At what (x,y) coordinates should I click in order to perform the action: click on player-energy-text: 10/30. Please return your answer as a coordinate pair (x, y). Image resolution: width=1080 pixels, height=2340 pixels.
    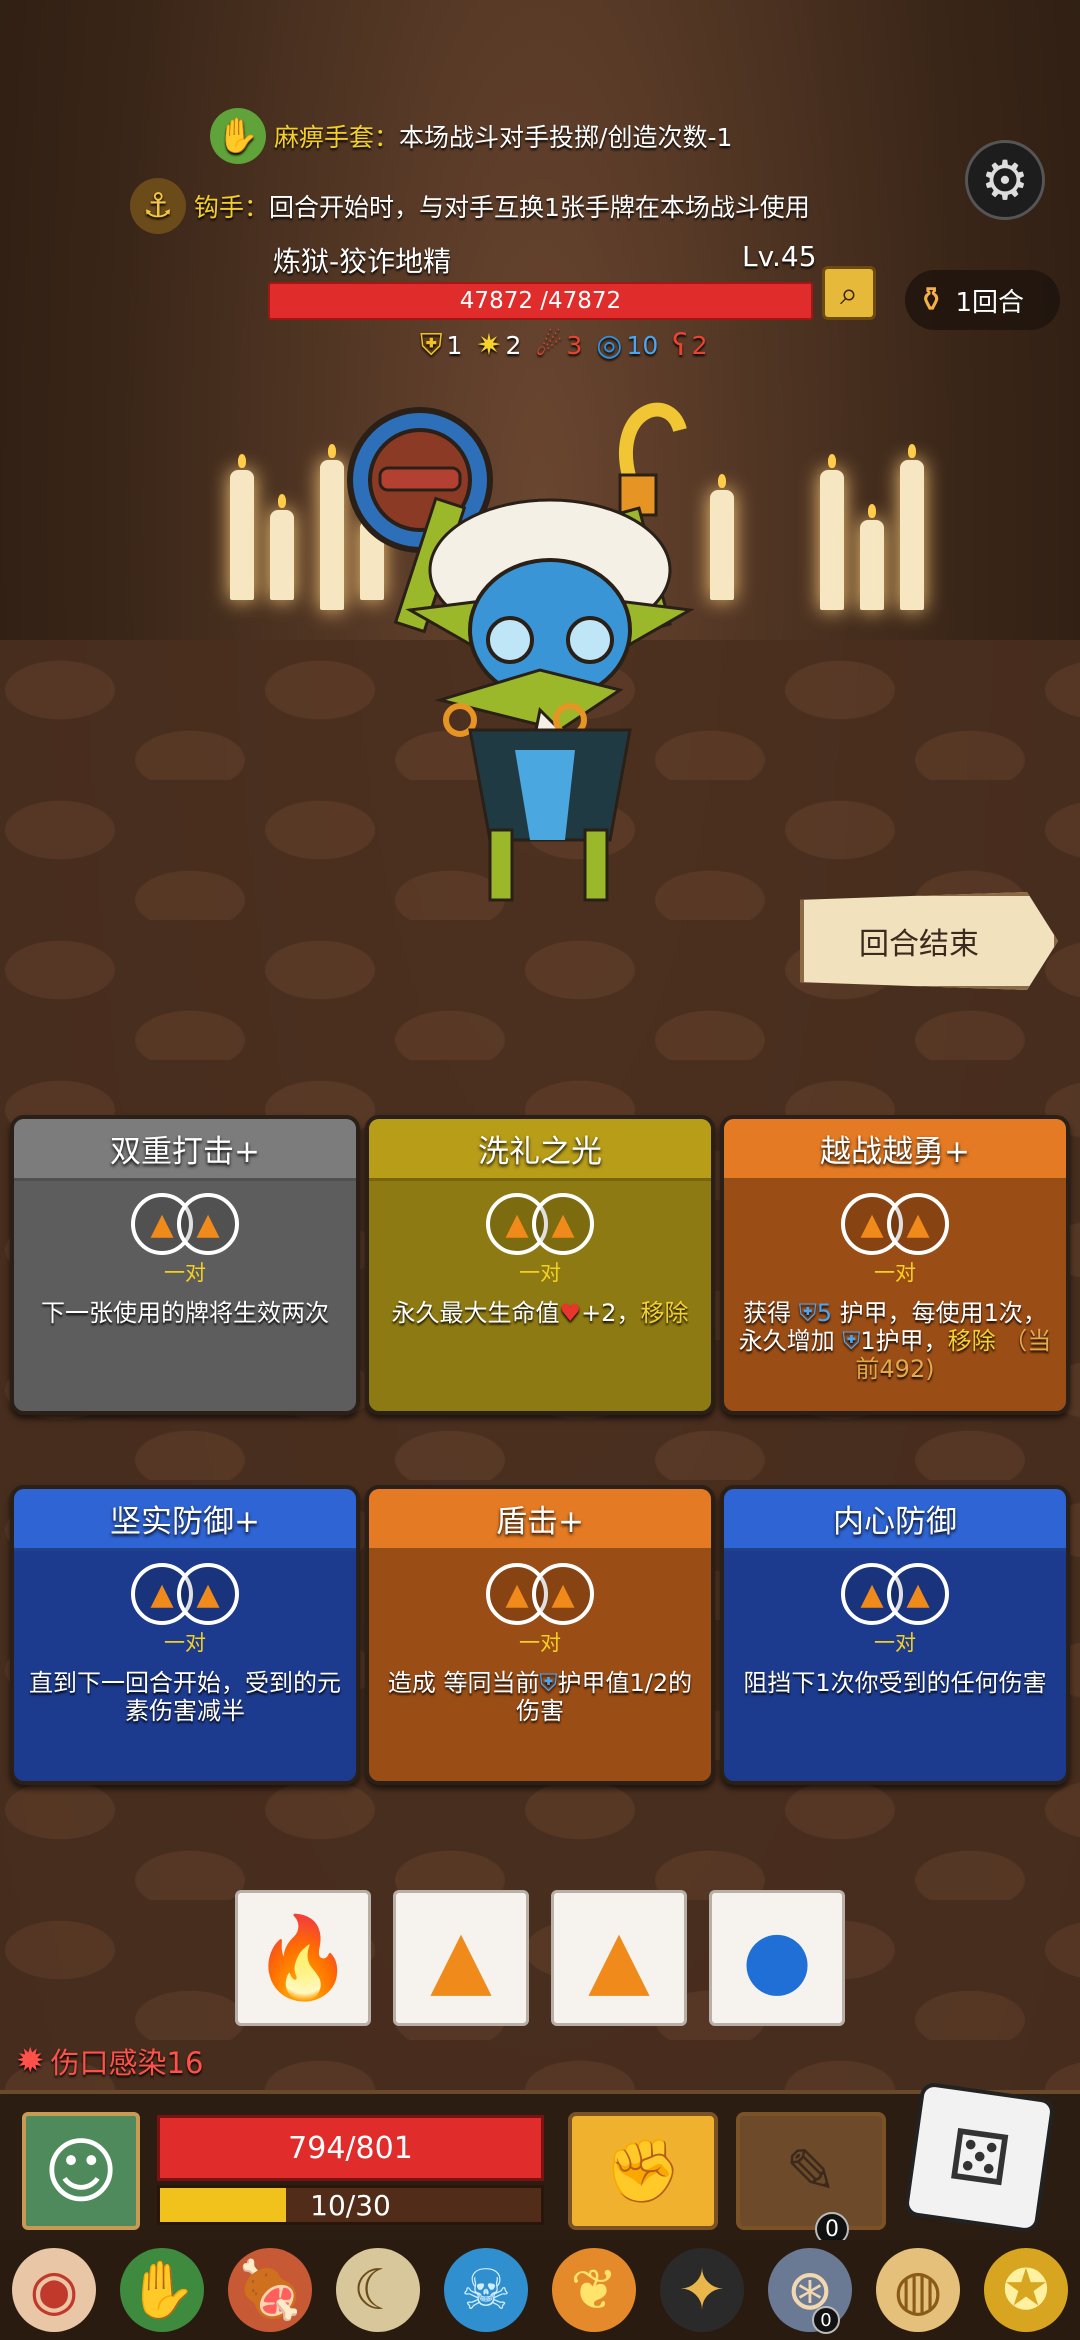
    Looking at the image, I should click on (350, 2205).